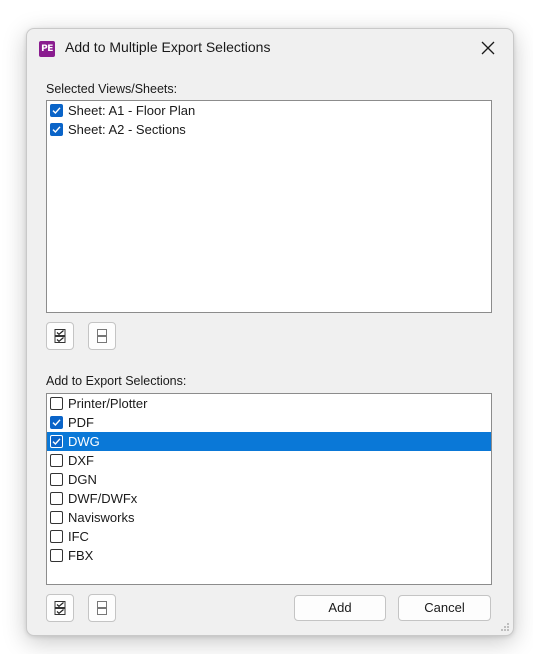 This screenshot has height=654, width=533. What do you see at coordinates (84, 441) in the screenshot?
I see `item-label: DWG` at bounding box center [84, 441].